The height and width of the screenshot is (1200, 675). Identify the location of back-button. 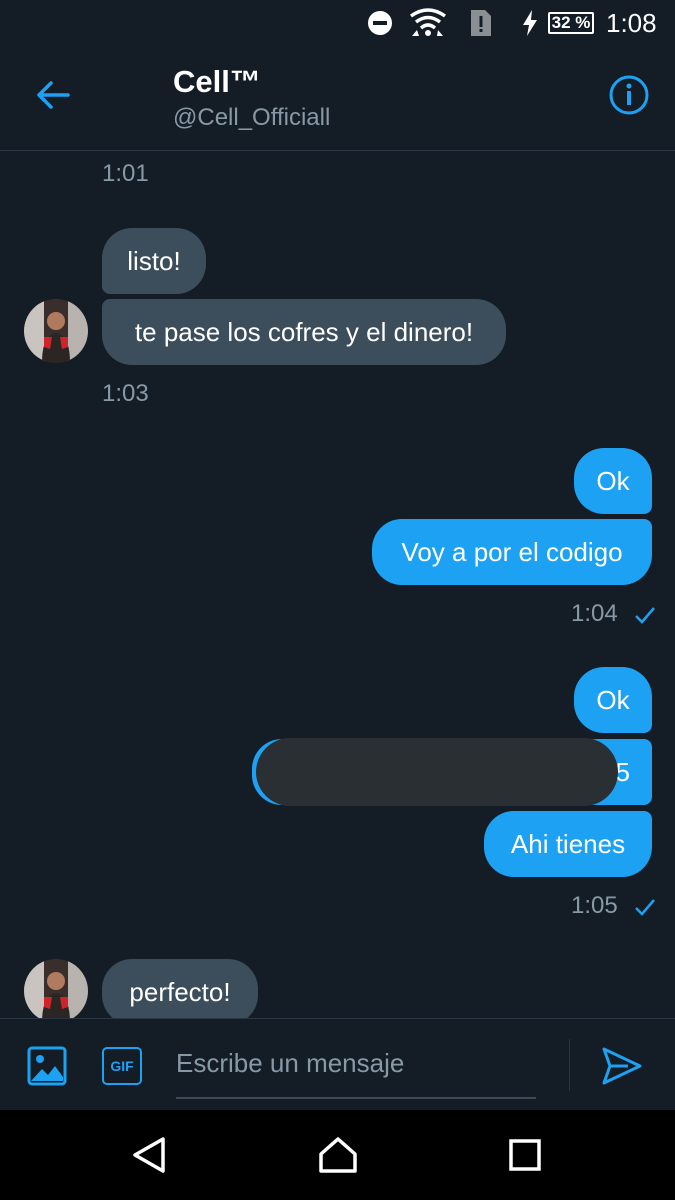
(53, 95).